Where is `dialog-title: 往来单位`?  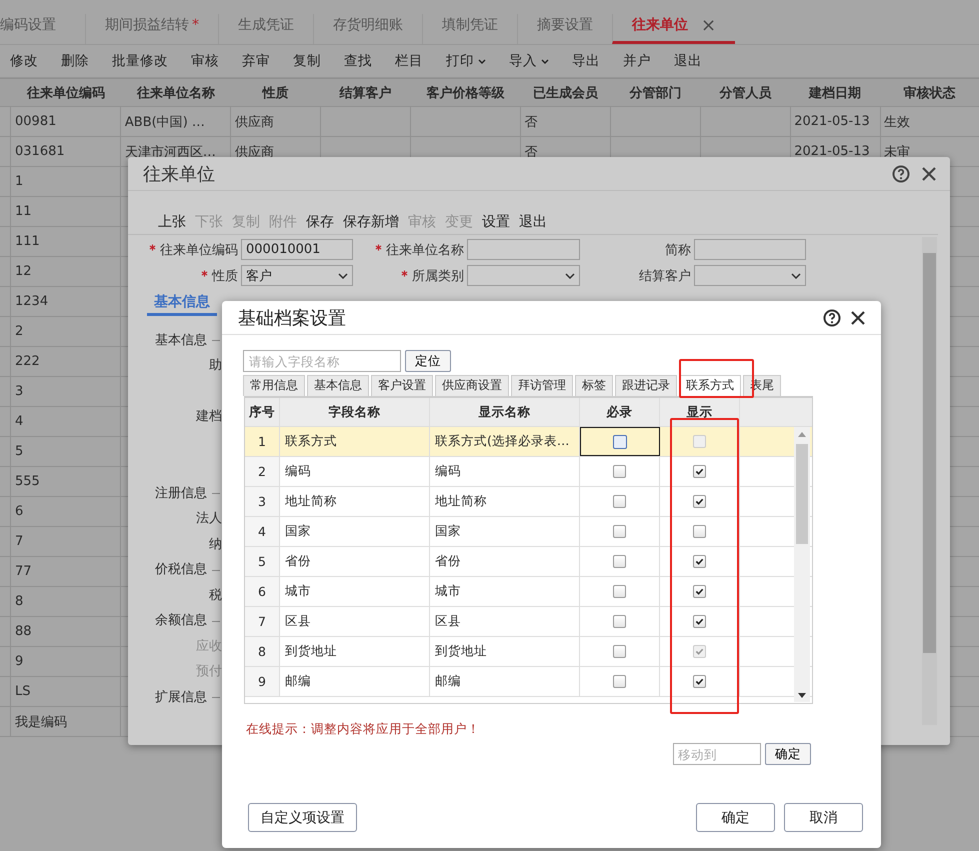 dialog-title: 往来单位 is located at coordinates (179, 174).